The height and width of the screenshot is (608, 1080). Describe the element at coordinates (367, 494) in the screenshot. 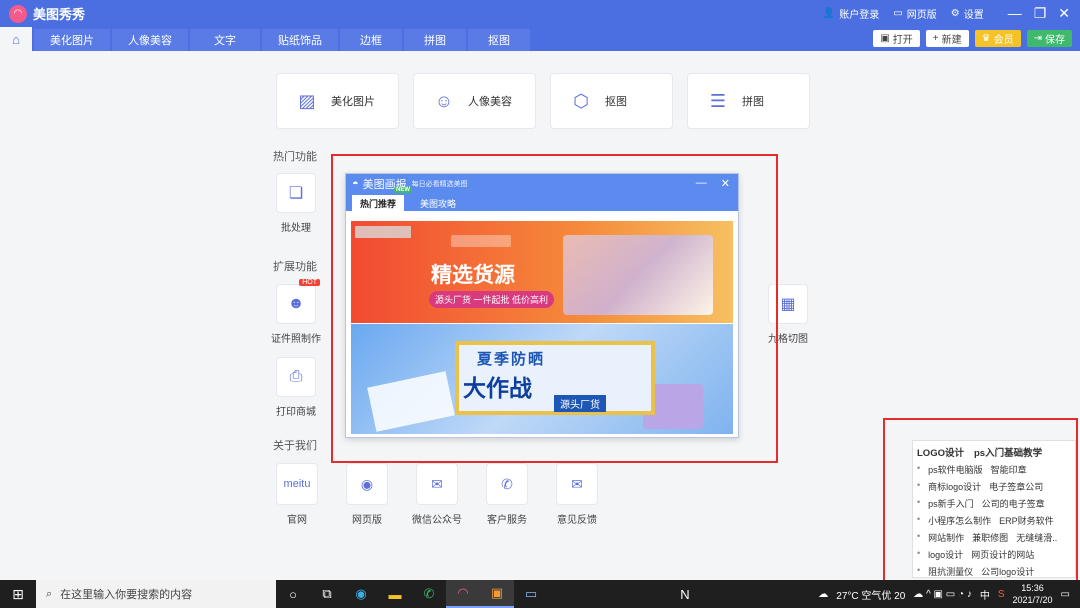

I see `about-web-version: ◉ 网页版` at that location.